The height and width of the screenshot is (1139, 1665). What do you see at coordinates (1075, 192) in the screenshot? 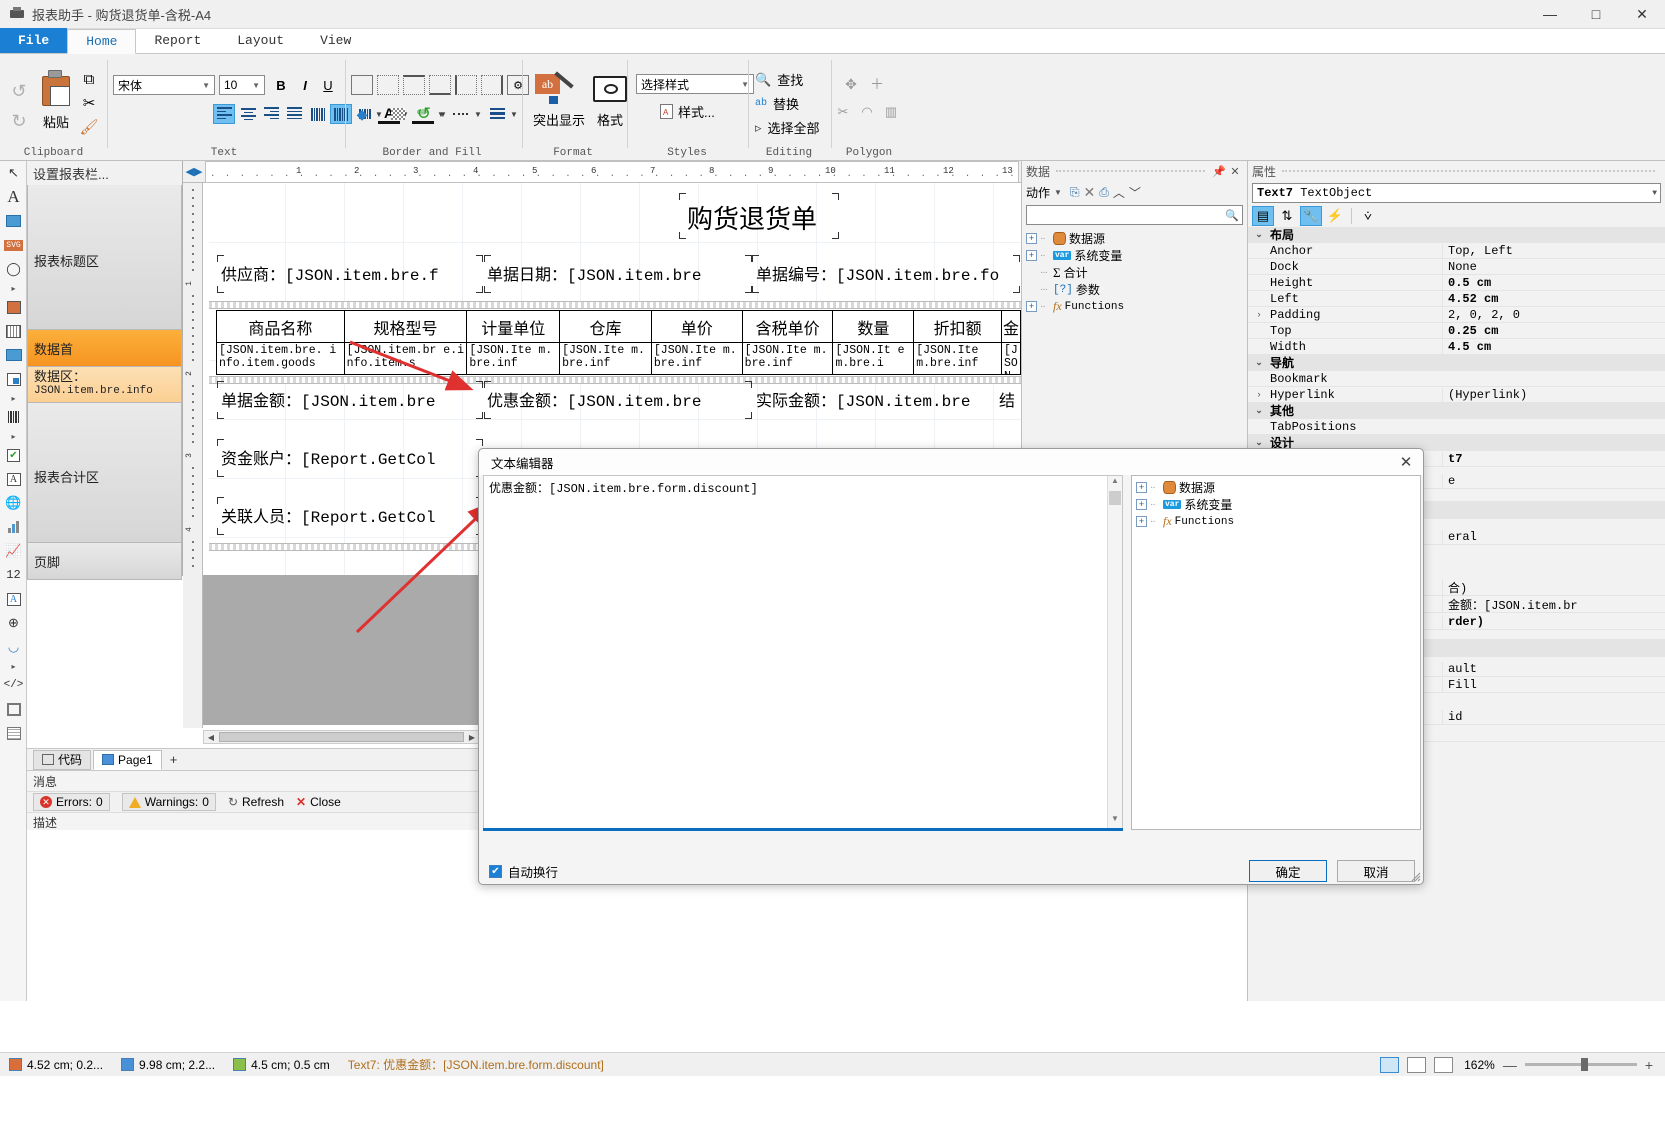
I see `new-icon: ⎘` at bounding box center [1075, 192].